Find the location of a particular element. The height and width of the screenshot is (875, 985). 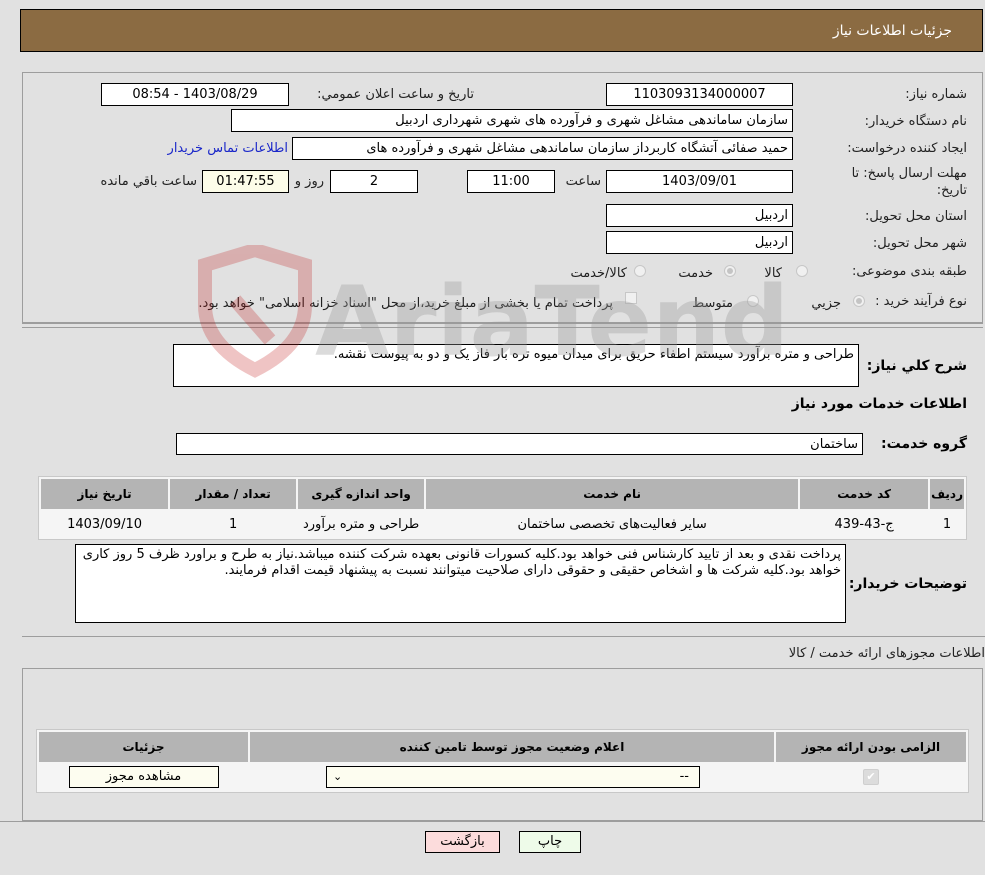

deadline-time-label: ساعت is located at coordinates (583, 181).